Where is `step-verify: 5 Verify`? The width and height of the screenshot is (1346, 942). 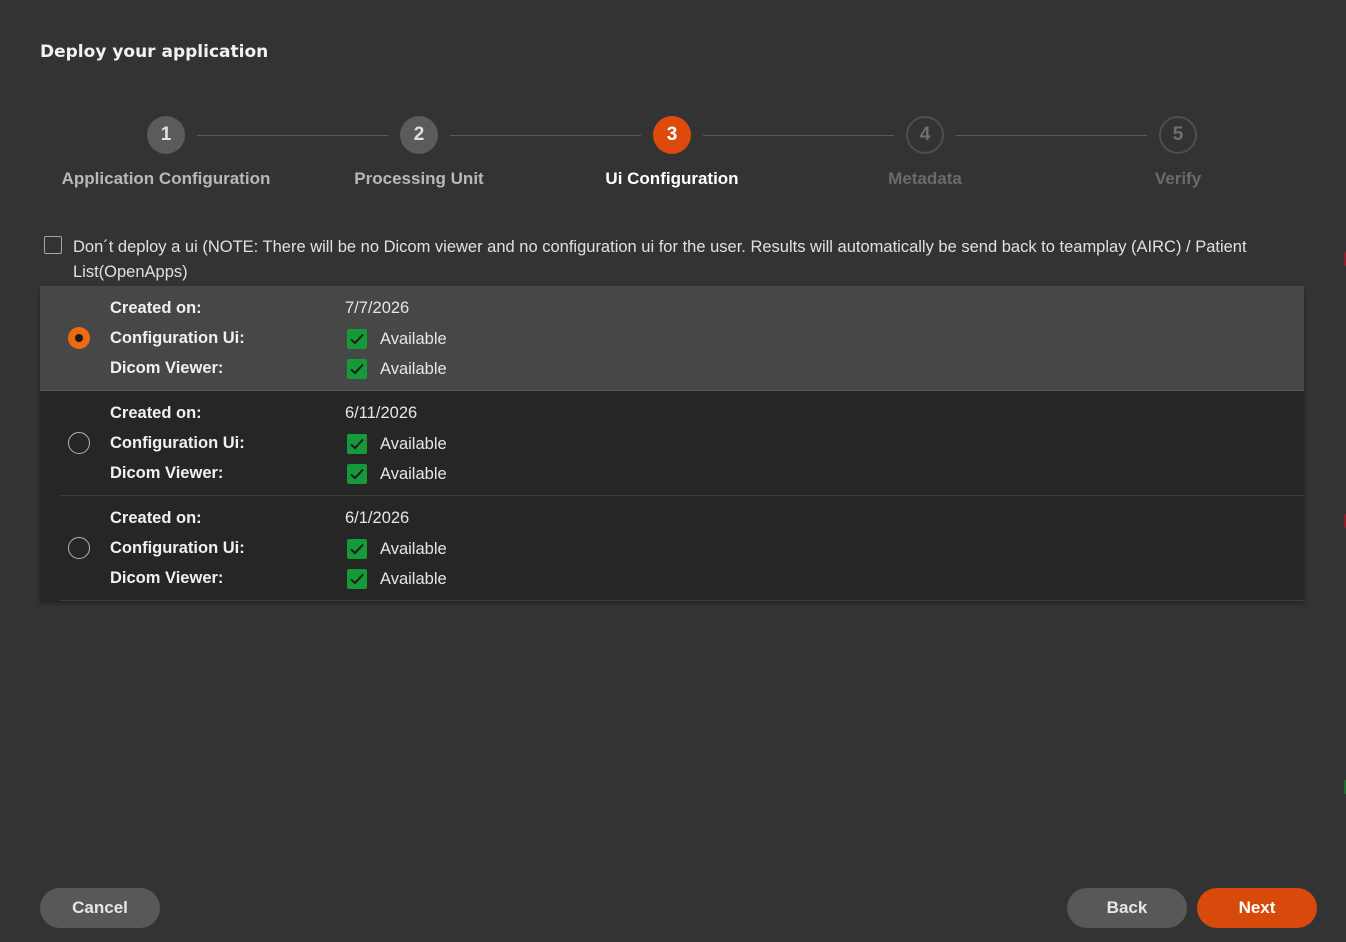
step-verify: 5 Verify is located at coordinates (1178, 152).